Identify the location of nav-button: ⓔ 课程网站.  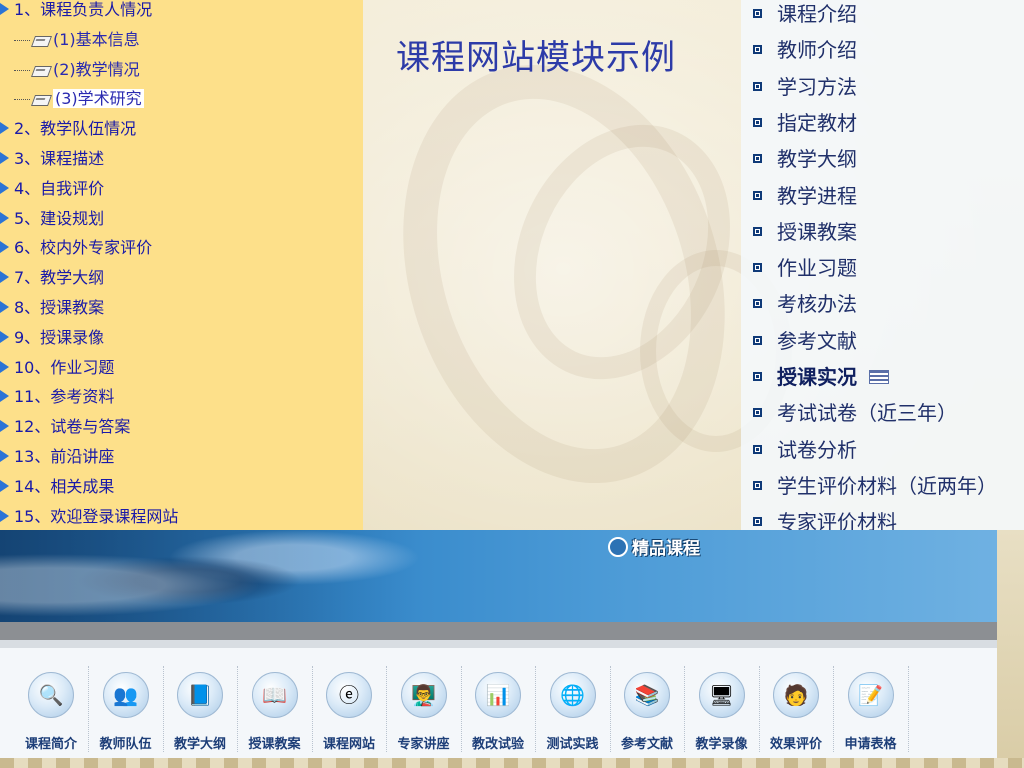
(349, 708).